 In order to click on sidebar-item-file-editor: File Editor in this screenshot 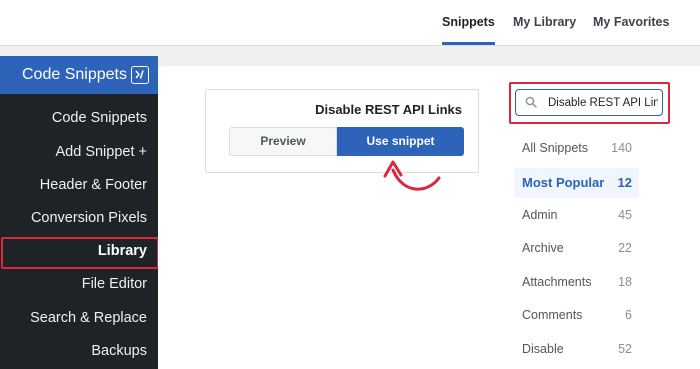, I will do `click(114, 284)`.